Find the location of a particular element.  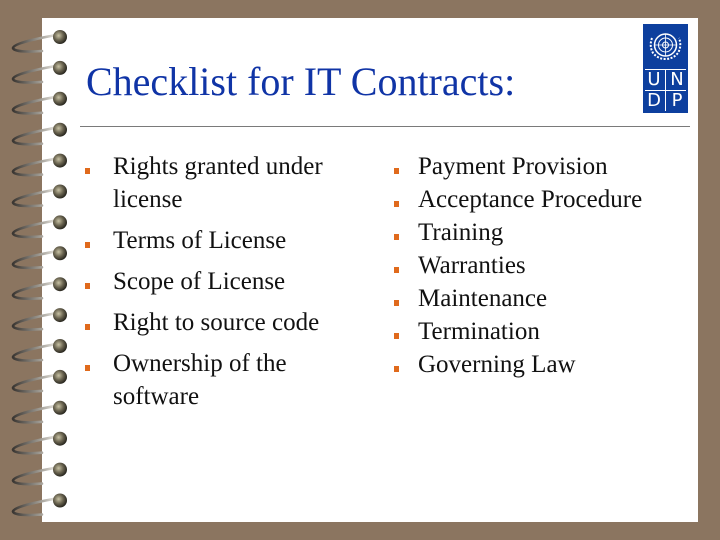

list-item: Termination is located at coordinates (551, 331).